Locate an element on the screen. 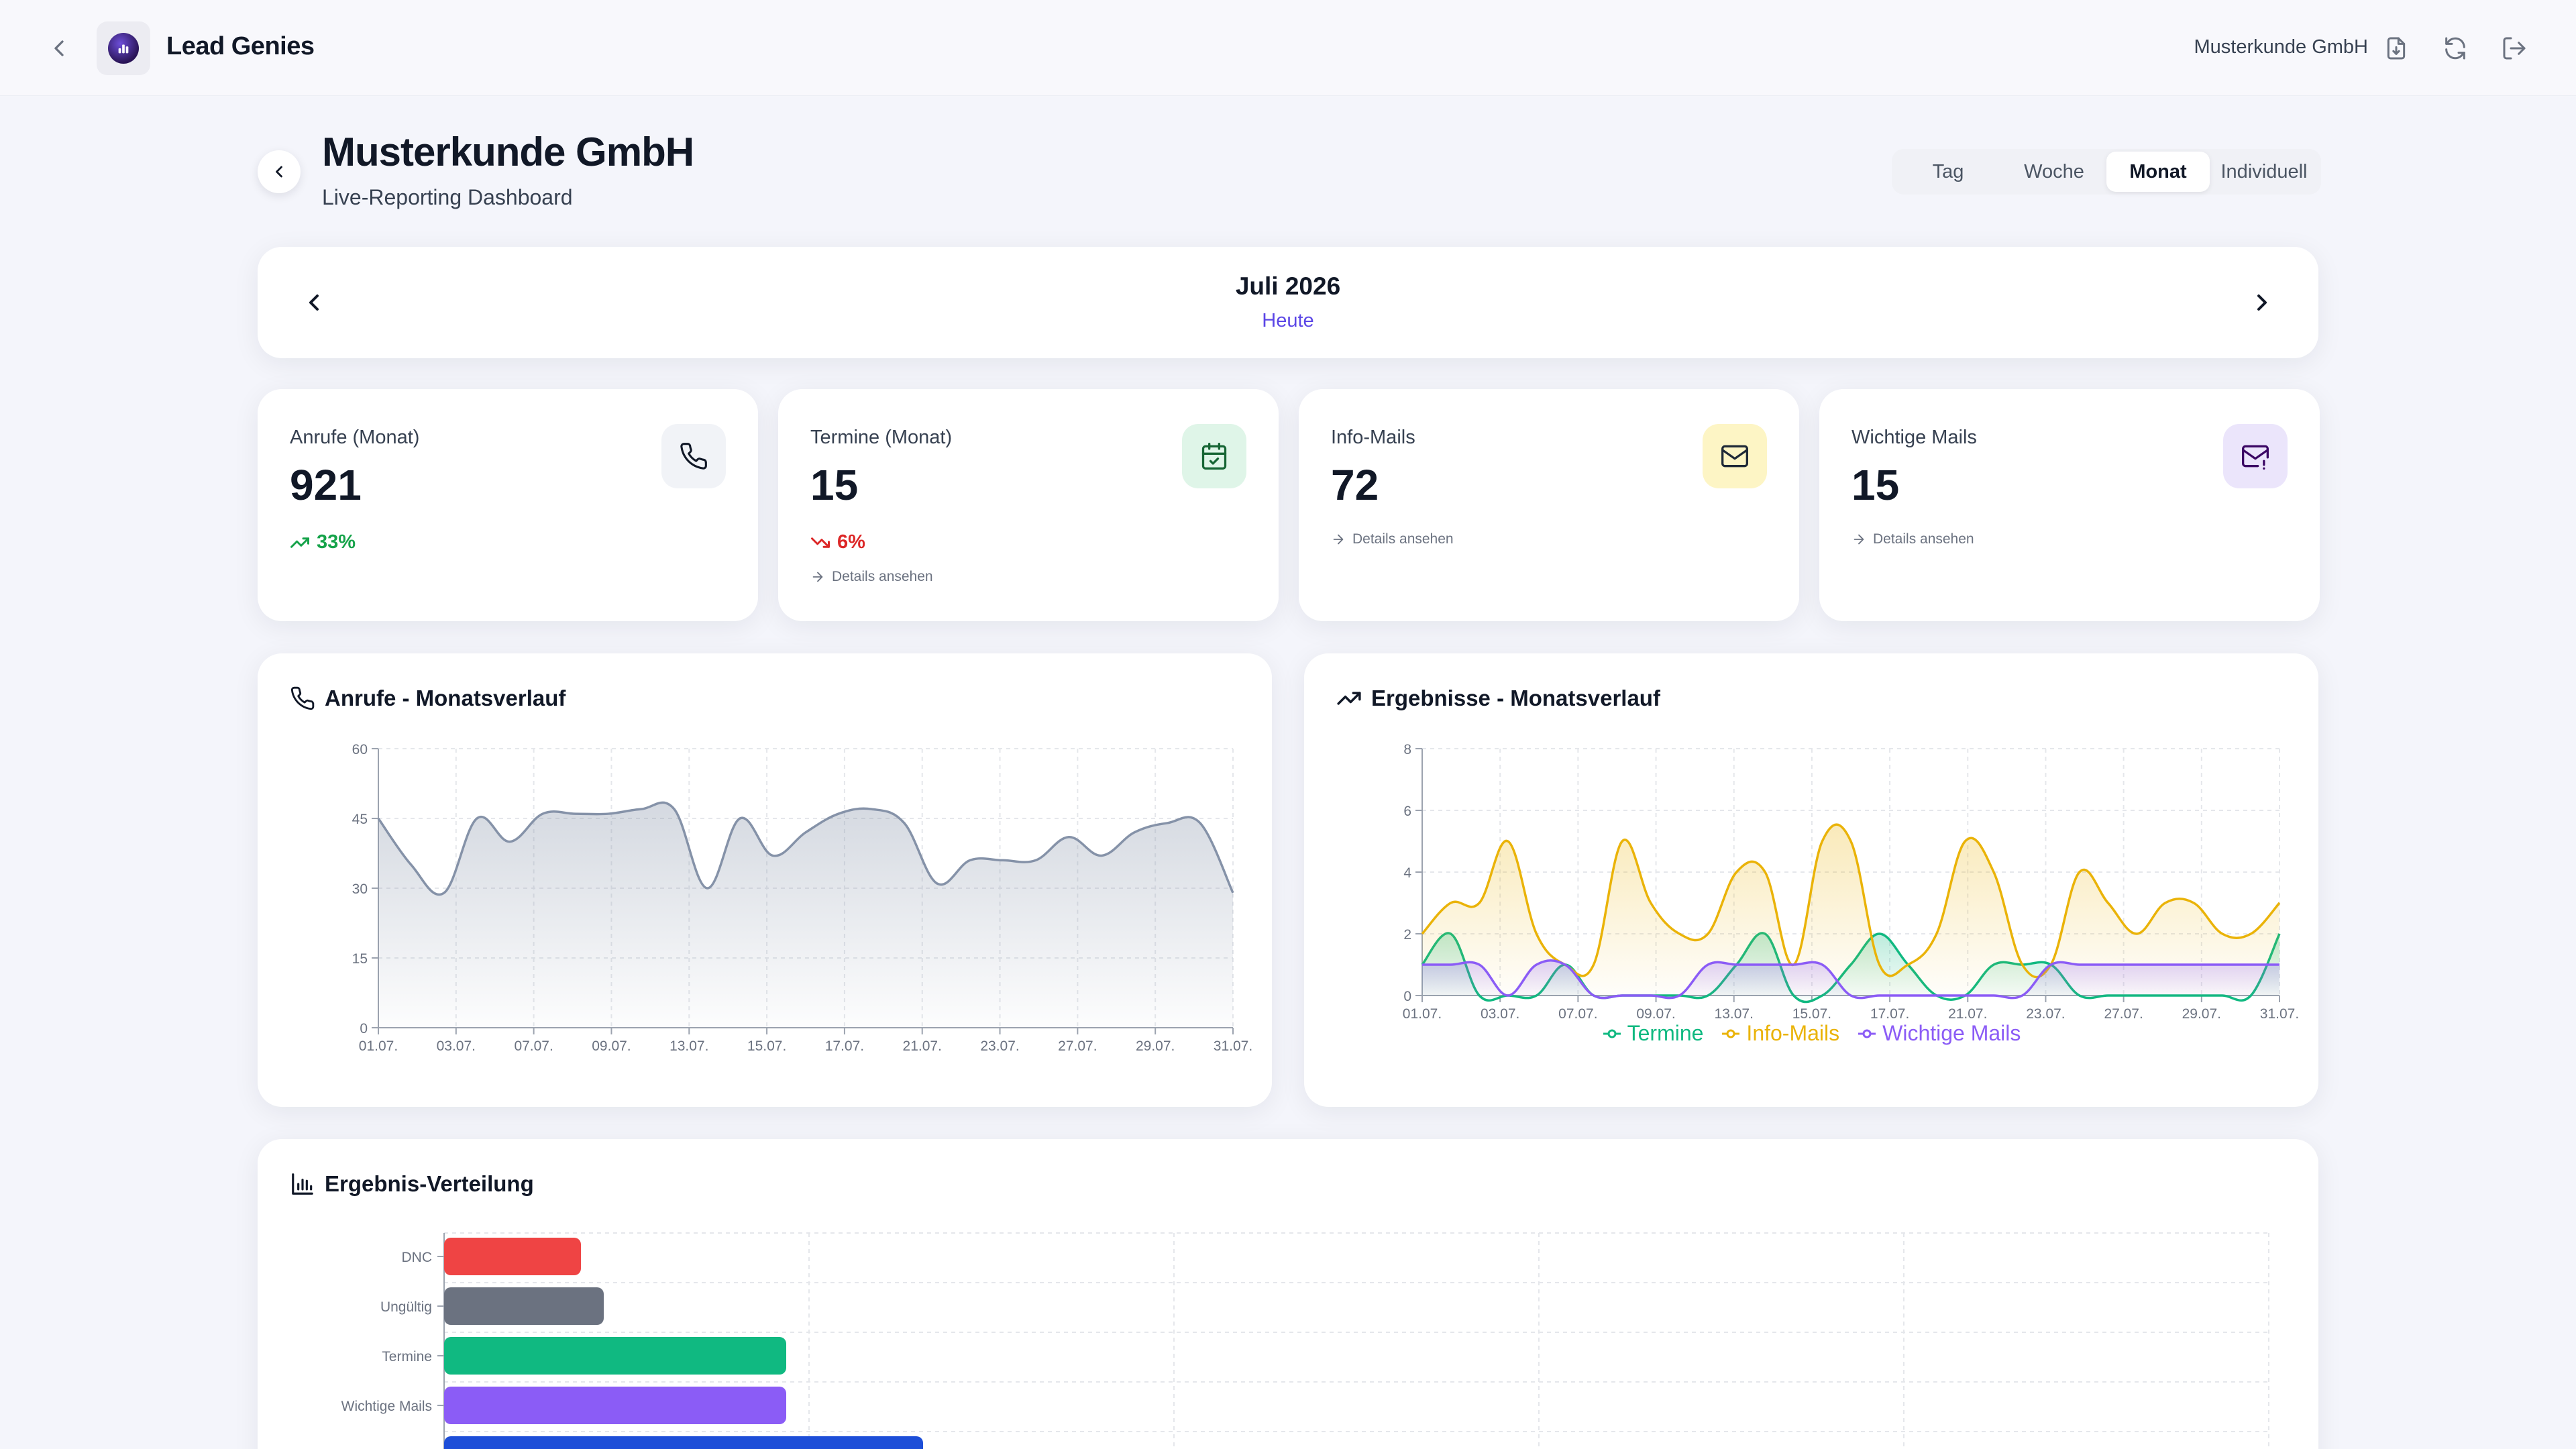 This screenshot has width=2576, height=1449. calendar-check-icon is located at coordinates (1214, 456).